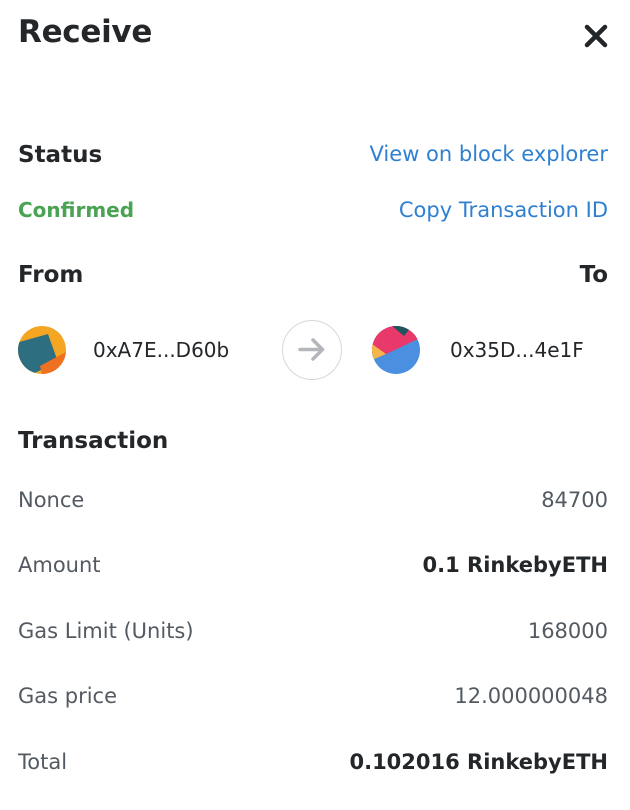 This screenshot has width=630, height=810. I want to click on from-avatar, so click(42, 350).